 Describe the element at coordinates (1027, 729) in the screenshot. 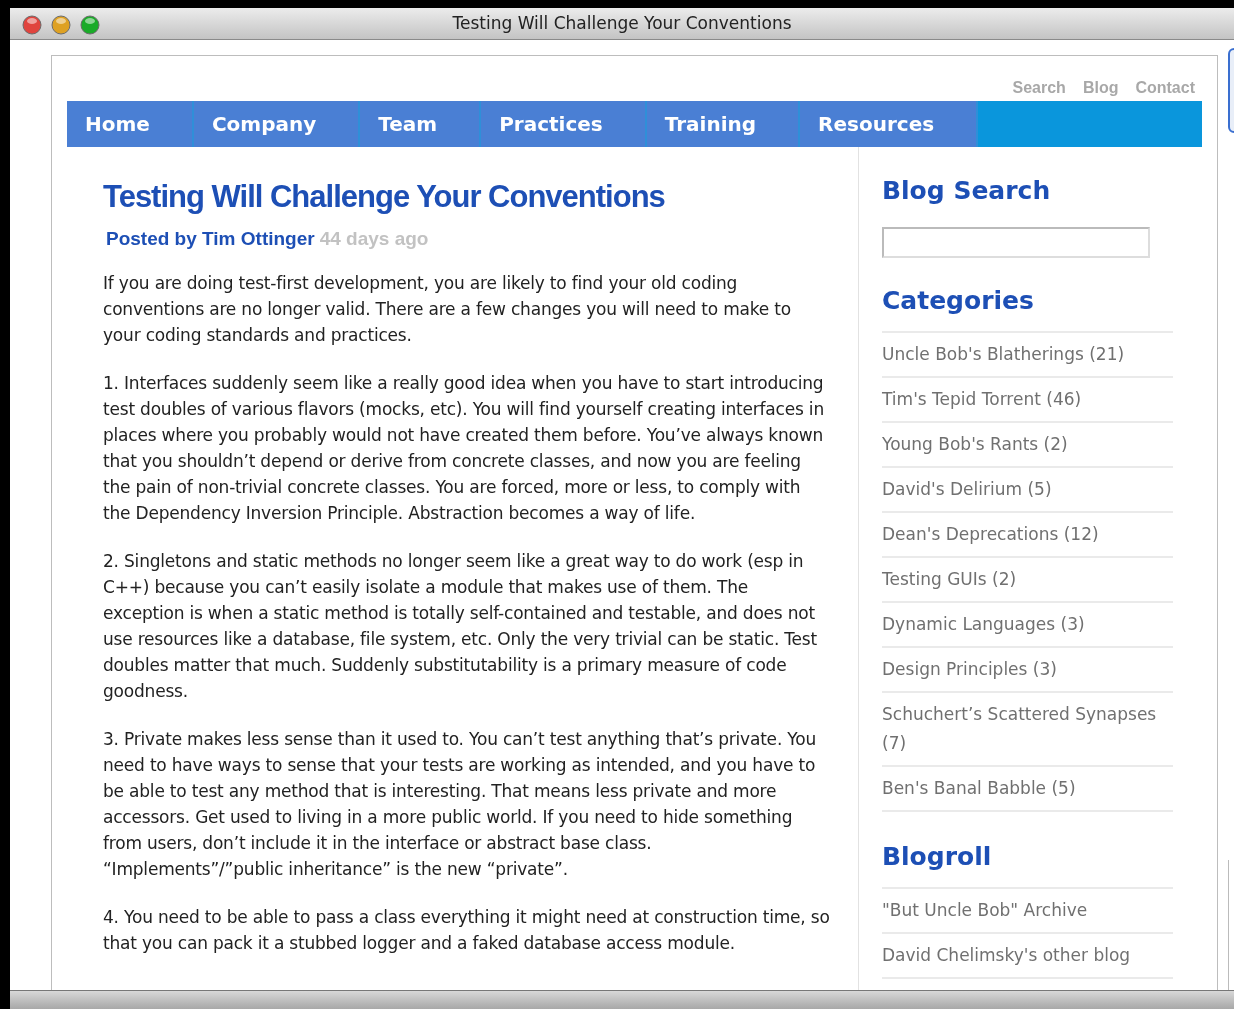

I see `category-link: Schuchert’s Scattered Synapses (7)` at that location.